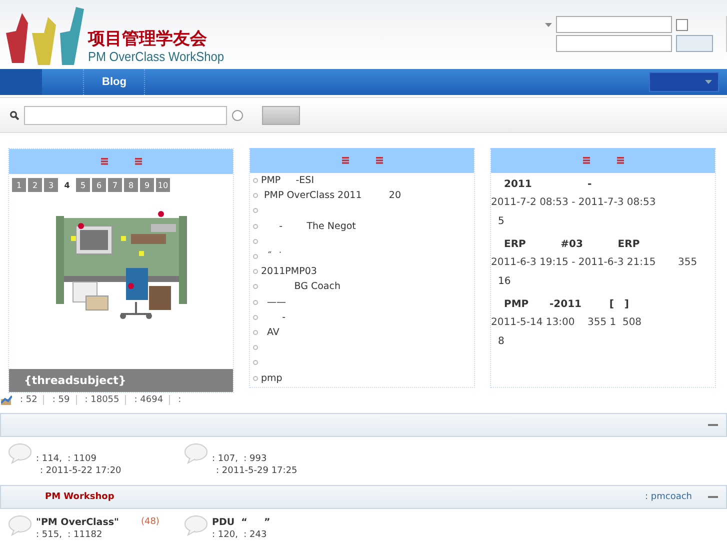 This screenshot has width=727, height=545. Describe the element at coordinates (125, 115) in the screenshot. I see `search-field` at that location.